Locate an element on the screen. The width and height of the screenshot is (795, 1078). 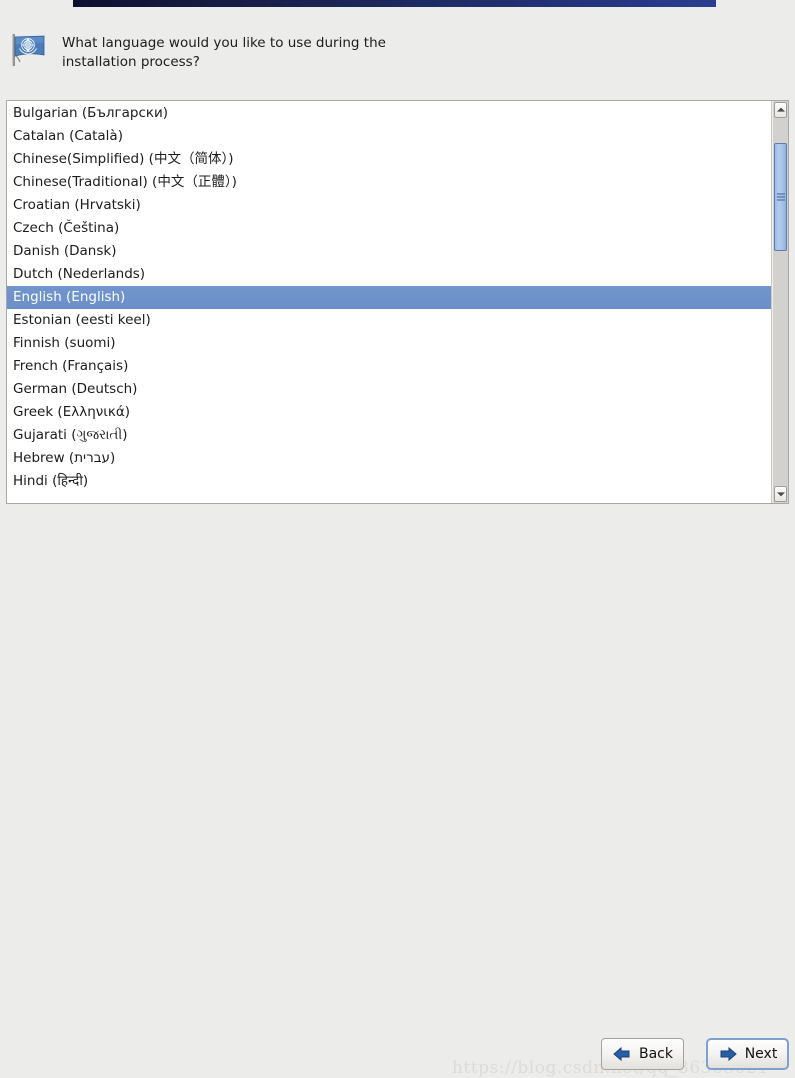
list-item: German (Deutsch) is located at coordinates (389, 389).